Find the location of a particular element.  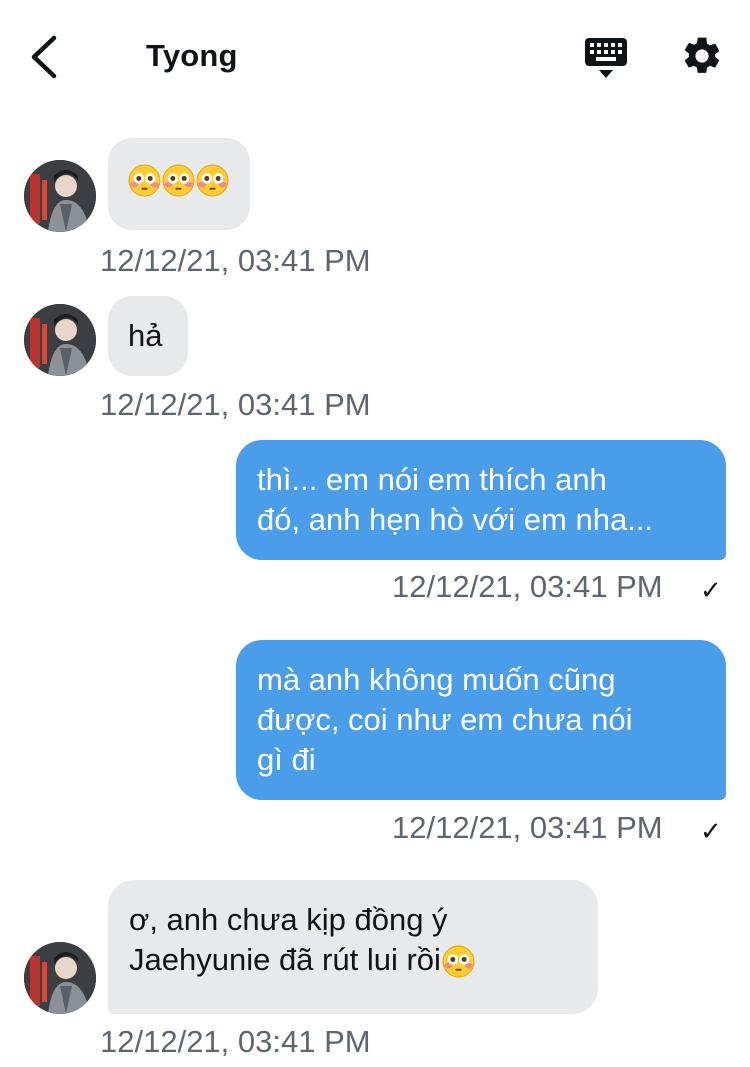

settings-gear-icon is located at coordinates (702, 56).